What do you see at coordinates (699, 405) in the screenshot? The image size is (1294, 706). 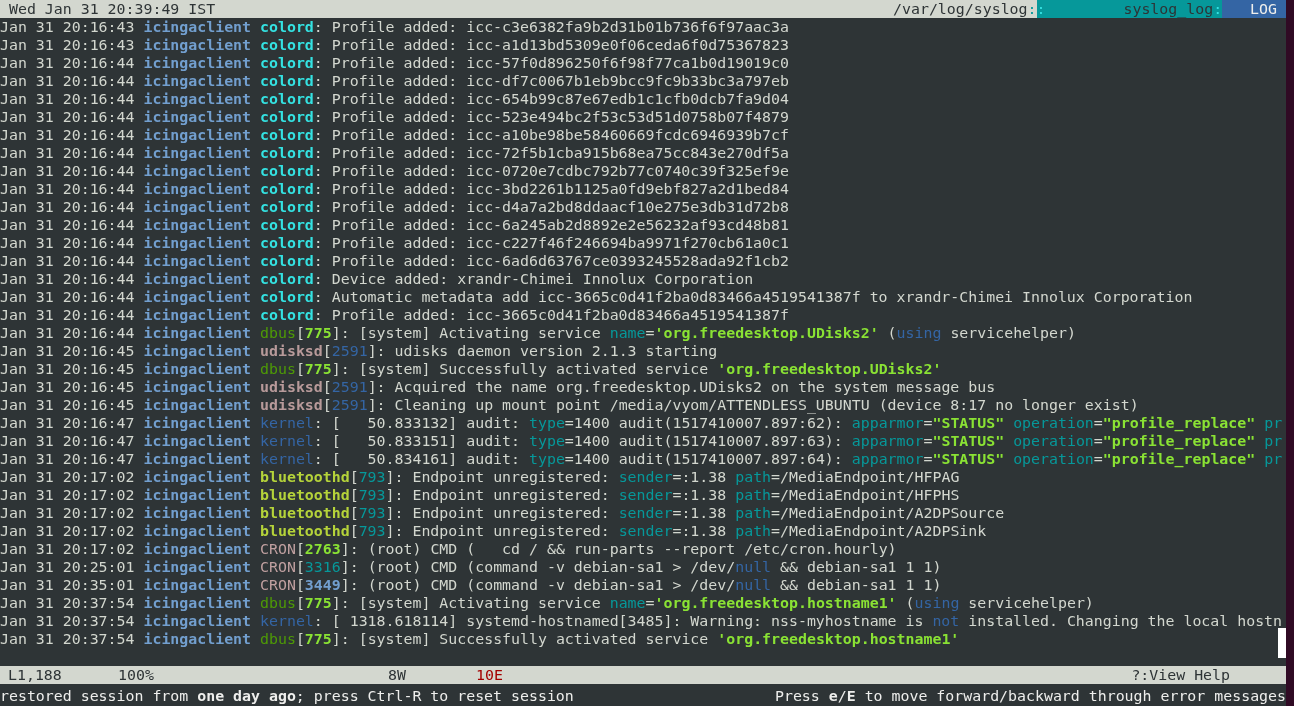 I see `log-message: udisksd[2591]: Cleaning up mount point /media/vyom/ATTENDLESS_UBUNTU (device 8:17 no longer exist)` at bounding box center [699, 405].